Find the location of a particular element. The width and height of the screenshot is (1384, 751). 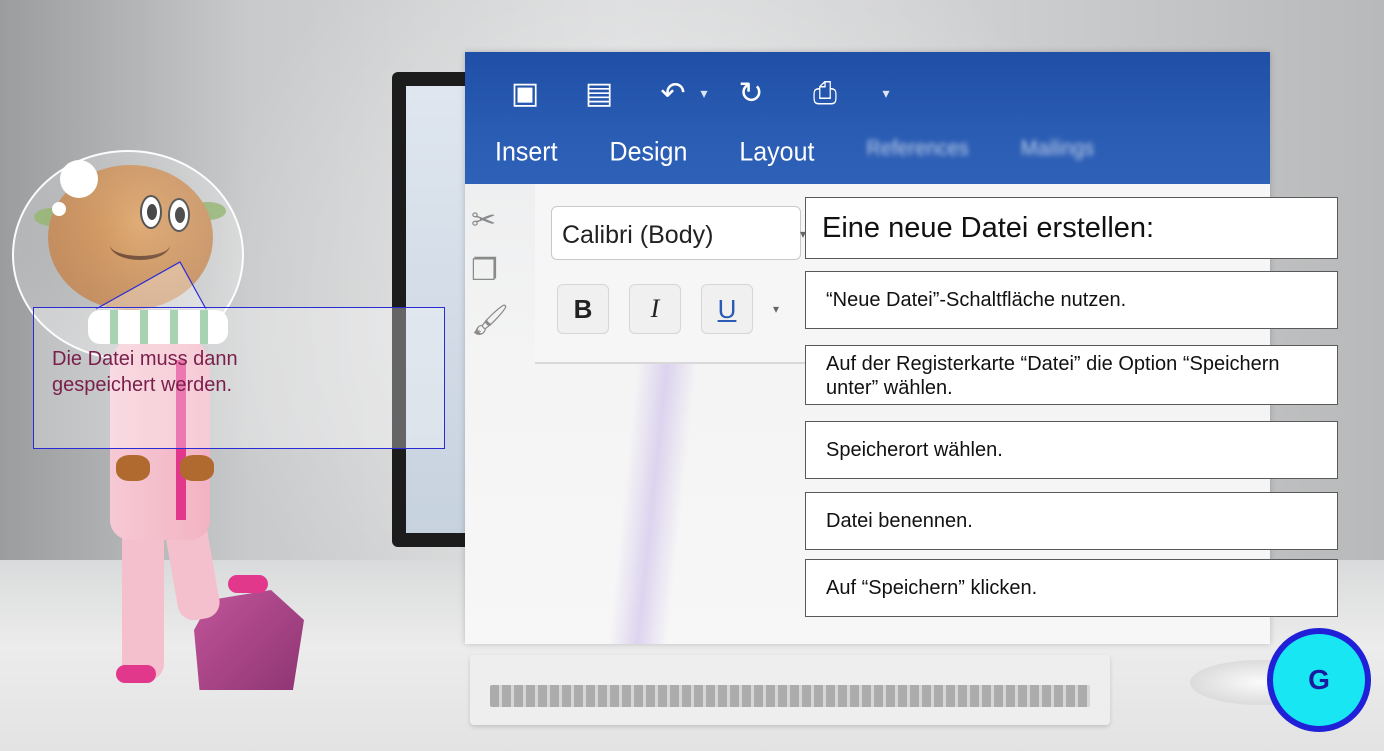

step-item: Speicherort wählen. is located at coordinates (1071, 450).